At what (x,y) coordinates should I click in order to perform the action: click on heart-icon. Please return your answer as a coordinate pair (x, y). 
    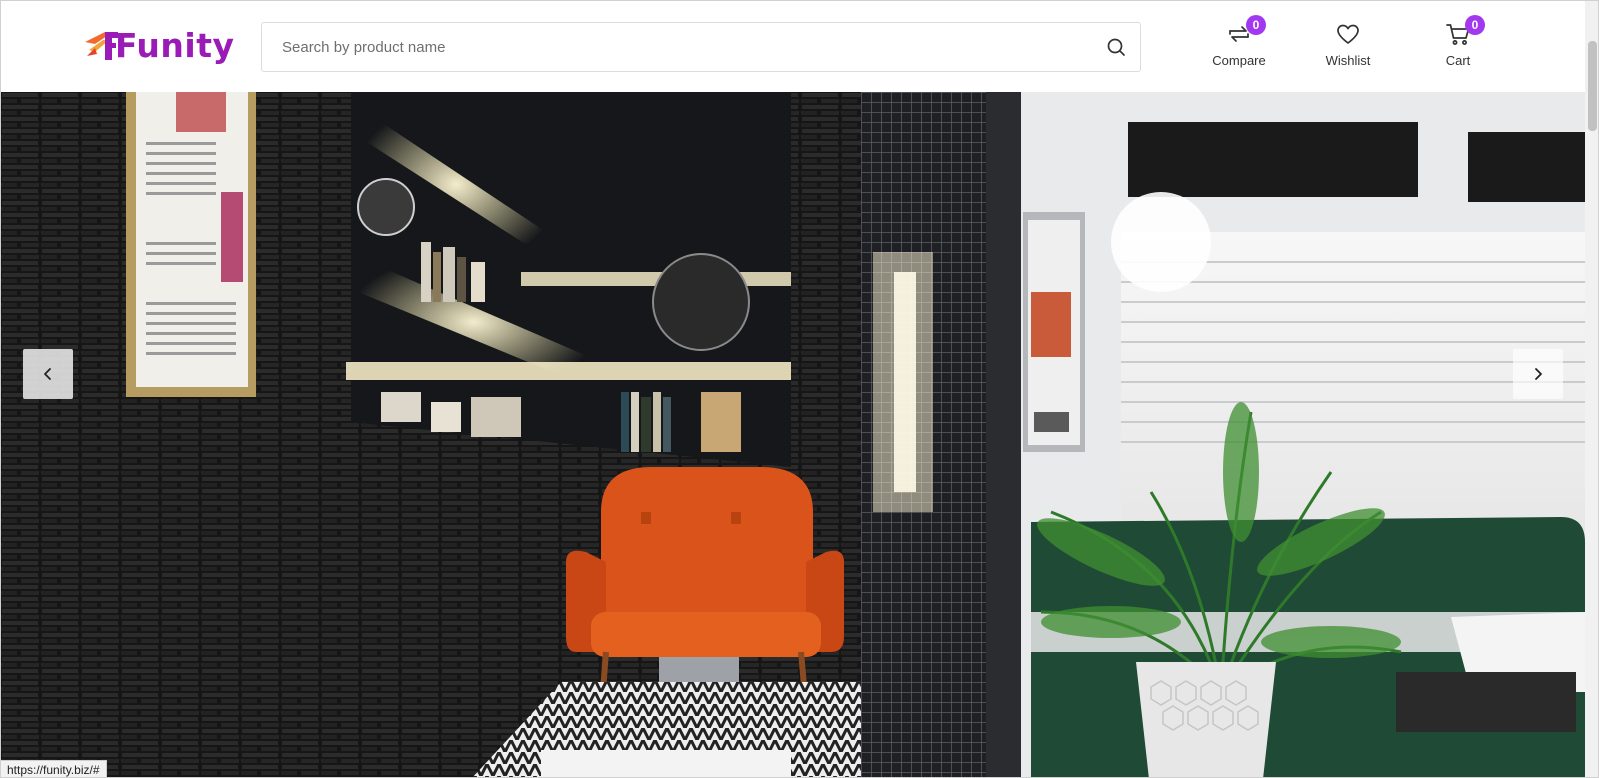
    Looking at the image, I should click on (1348, 34).